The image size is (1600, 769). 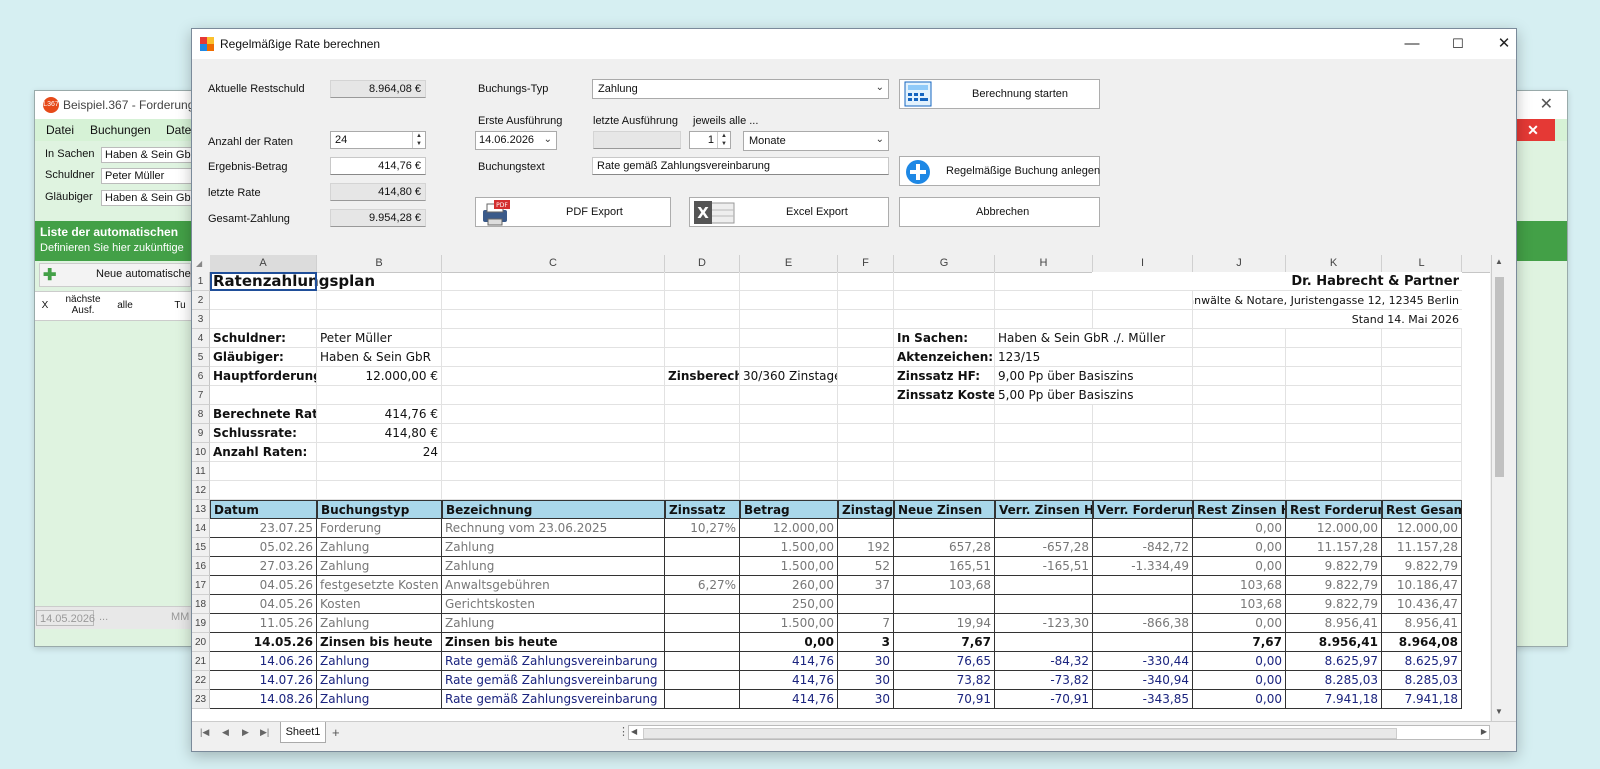 What do you see at coordinates (789, 212) in the screenshot?
I see `excel-export-button: X Excel Export` at bounding box center [789, 212].